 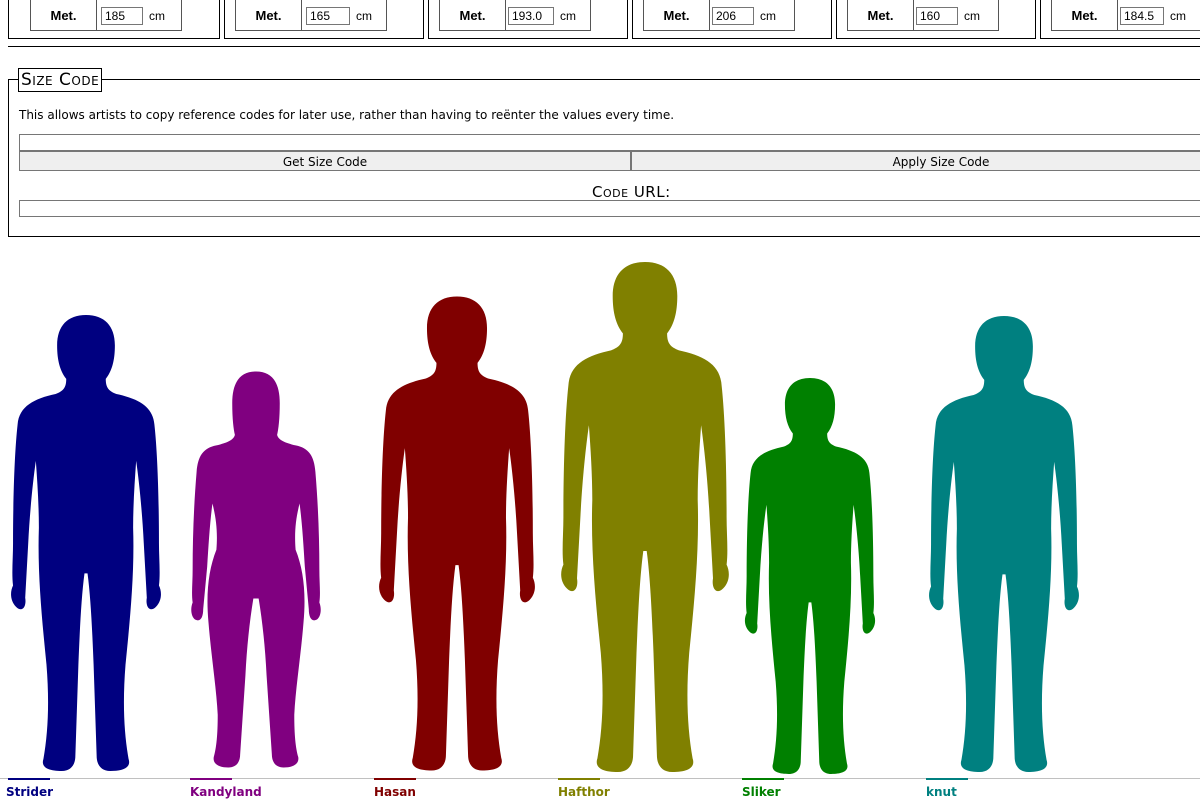 I want to click on character-panels-row: Met. cm Met. cm Met. cm Met. cm Met. cm, so click(x=600, y=24).